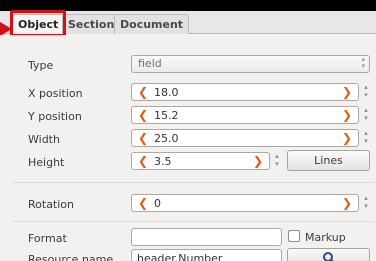 The width and height of the screenshot is (376, 261). What do you see at coordinates (46, 162) in the screenshot?
I see `height-label: Height` at bounding box center [46, 162].